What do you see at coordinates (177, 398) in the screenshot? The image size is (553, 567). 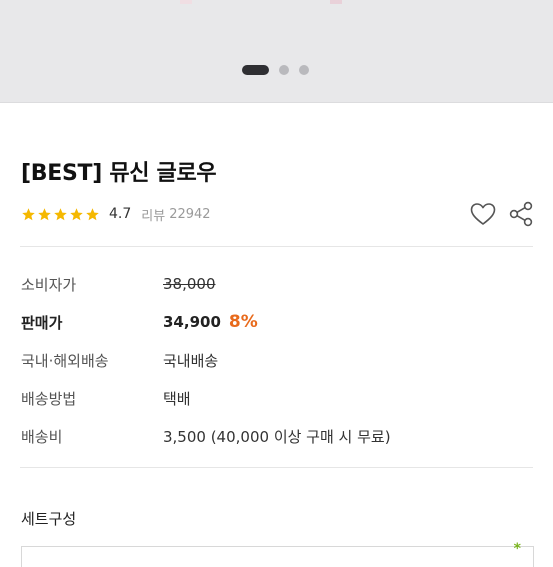 I see `shipping-method: 택배` at bounding box center [177, 398].